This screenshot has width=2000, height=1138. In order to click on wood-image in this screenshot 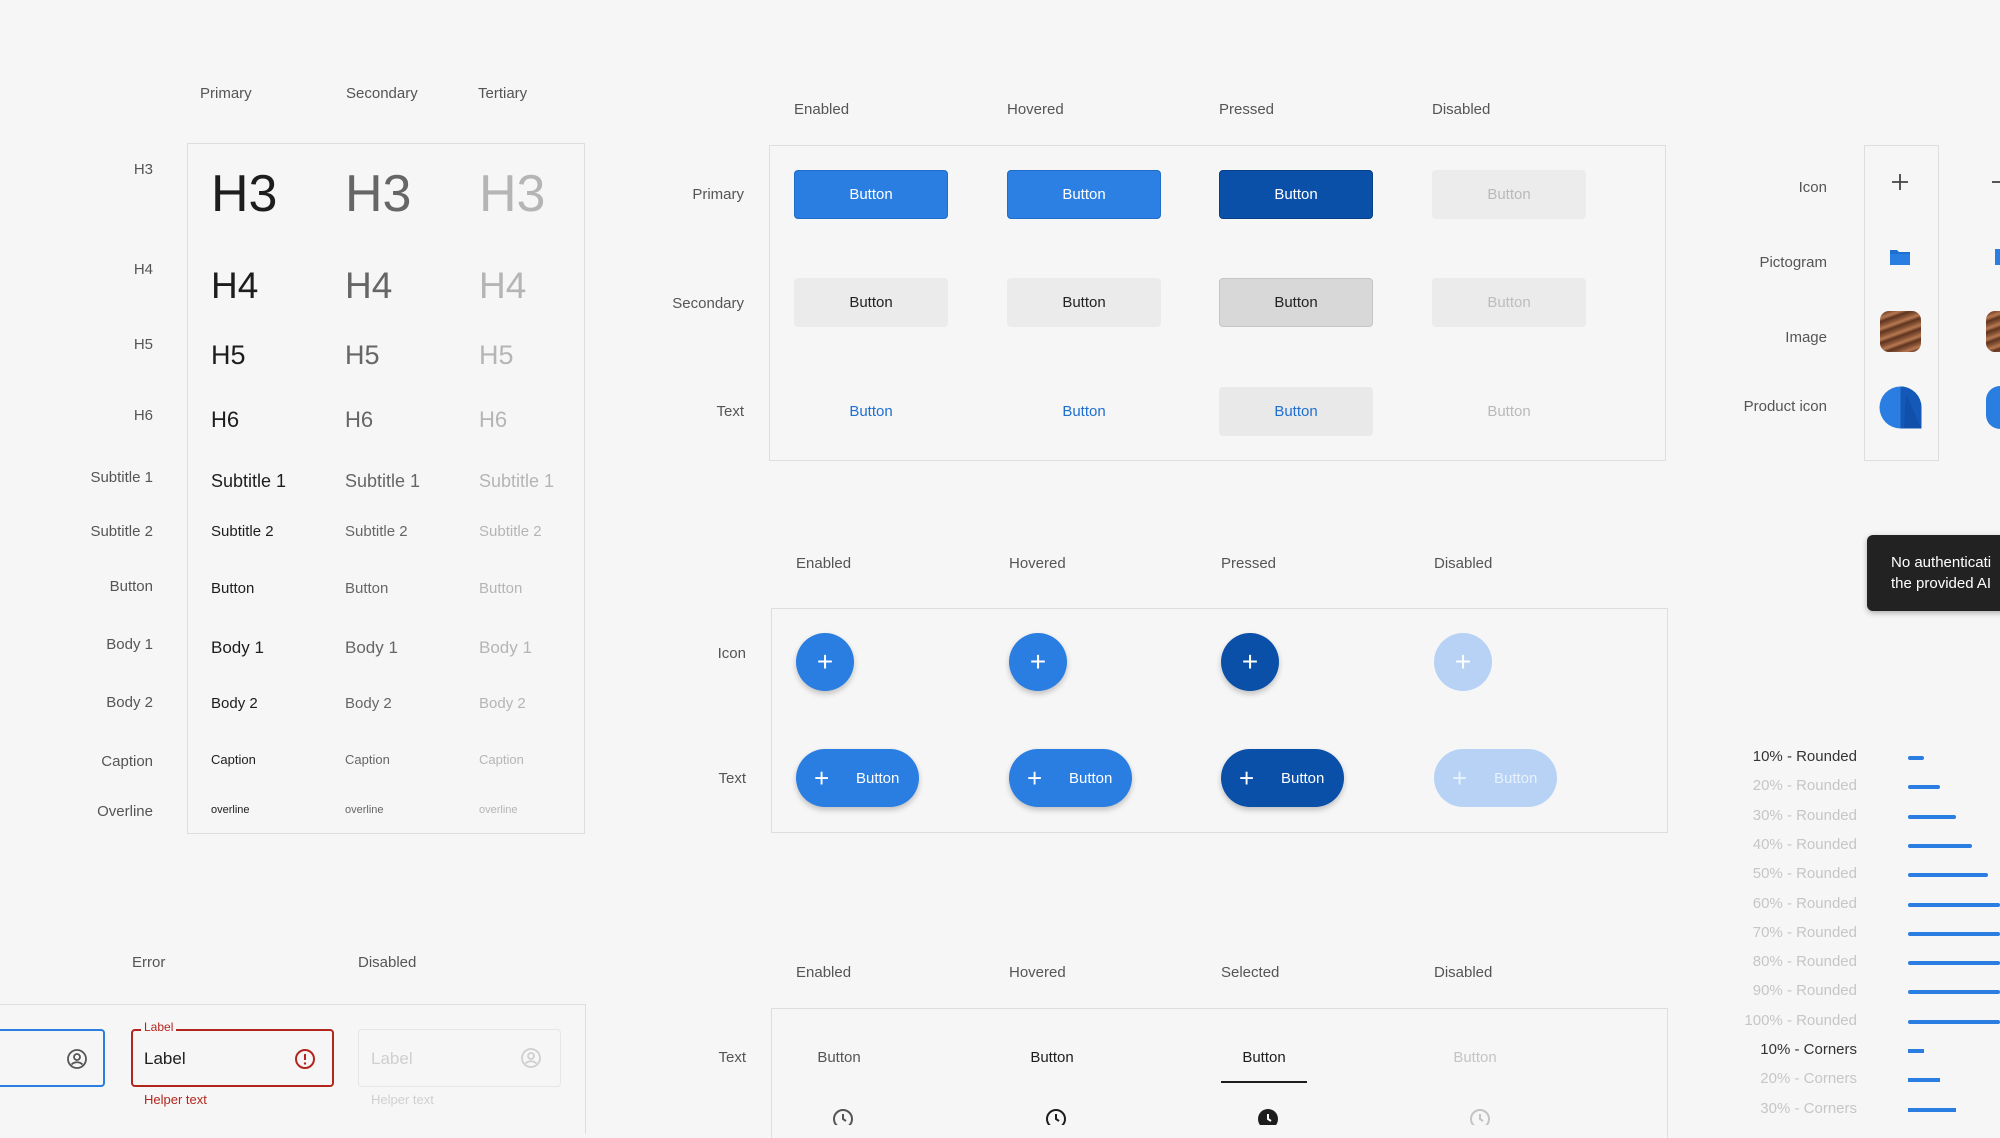, I will do `click(1993, 331)`.